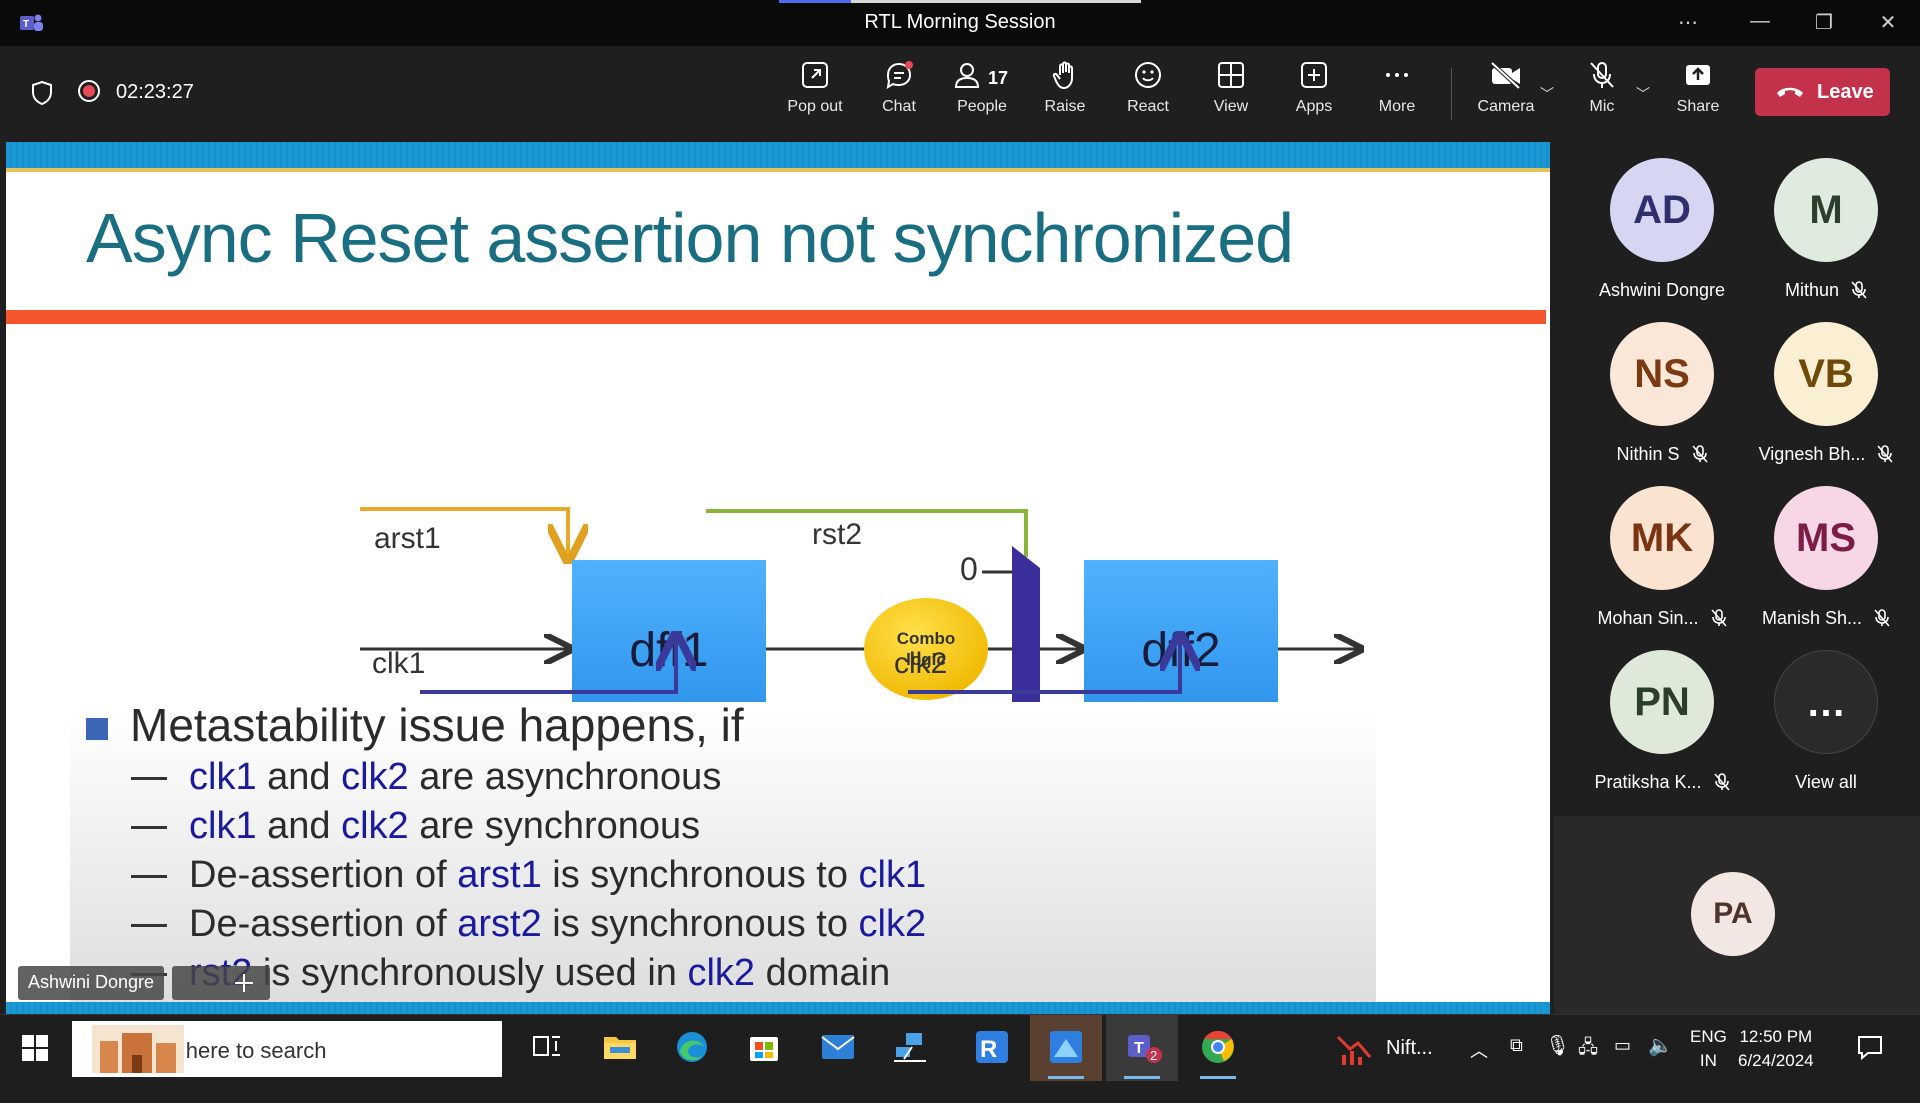  What do you see at coordinates (1066, 1048) in the screenshot?
I see `whiteboard-app-button` at bounding box center [1066, 1048].